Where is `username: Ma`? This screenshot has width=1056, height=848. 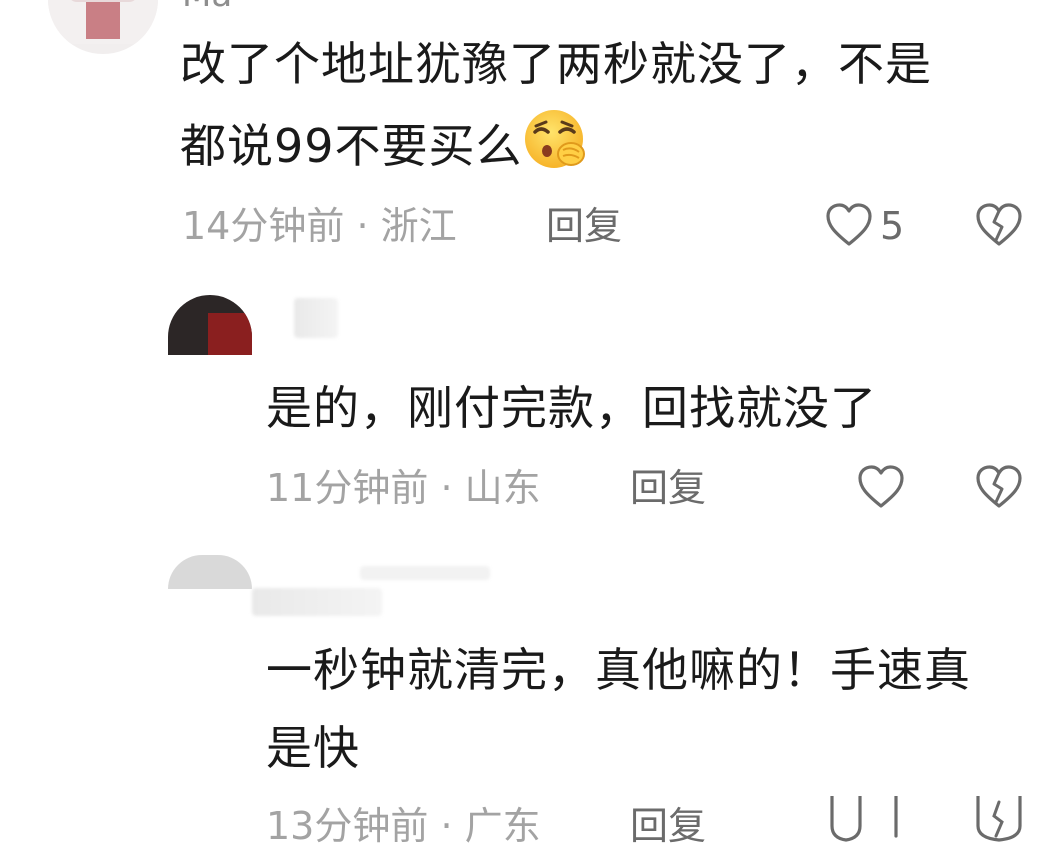 username: Ma is located at coordinates (207, 6).